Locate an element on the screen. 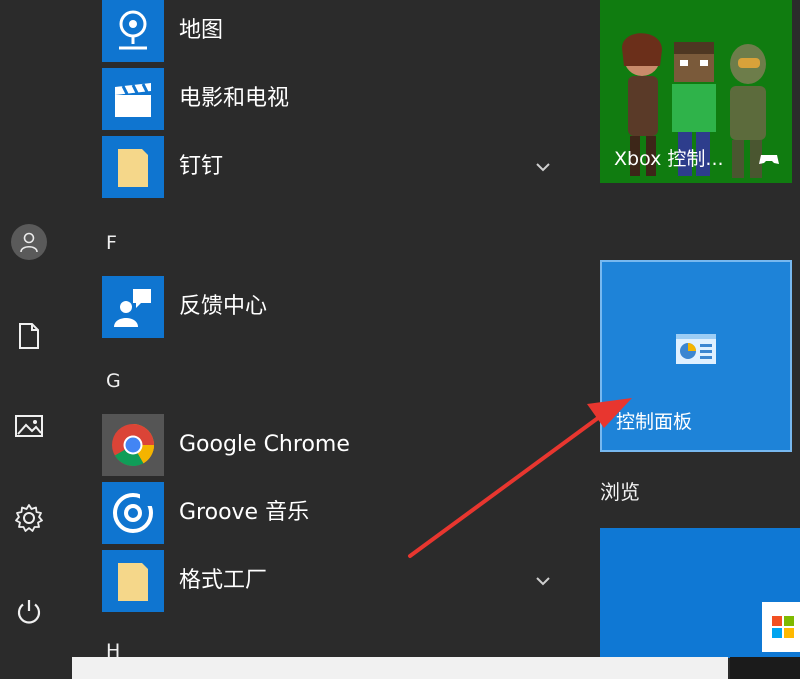 The image size is (800, 679). xbox-controller-icon is located at coordinates (769, 159).